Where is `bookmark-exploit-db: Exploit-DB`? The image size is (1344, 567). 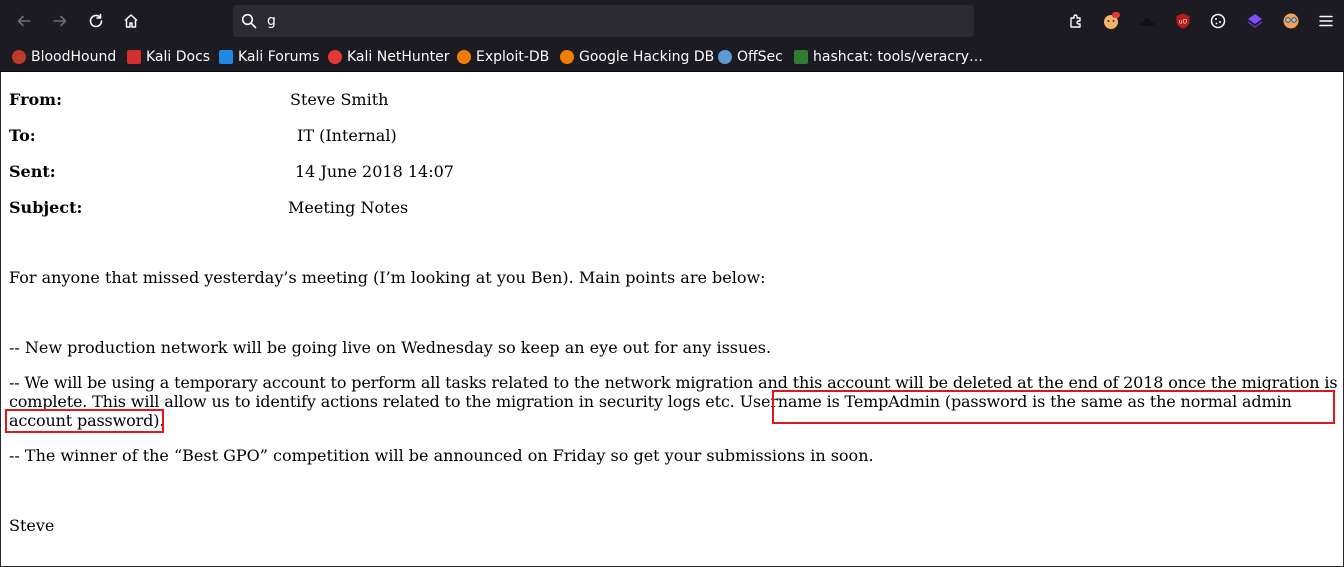
bookmark-exploit-db: Exploit-DB is located at coordinates (503, 57).